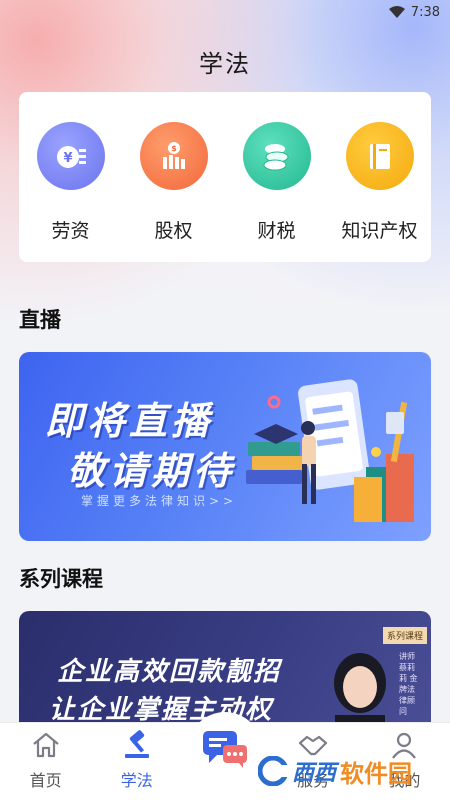 The height and width of the screenshot is (800, 450). What do you see at coordinates (404, 635) in the screenshot?
I see `course-badge: 系列课程` at bounding box center [404, 635].